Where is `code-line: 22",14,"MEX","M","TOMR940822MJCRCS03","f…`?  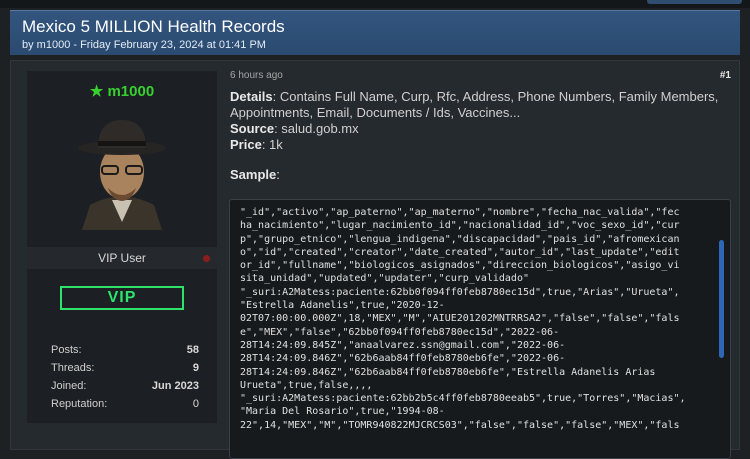 code-line: 22",14,"MEX","M","TOMR940822MJCRCS03","f… is located at coordinates (460, 425).